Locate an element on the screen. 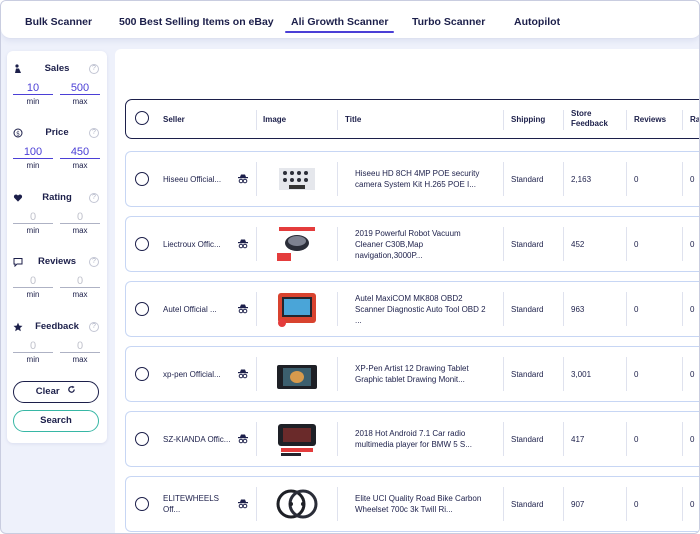 The width and height of the screenshot is (700, 534). reviews-min-label: min is located at coordinates (33, 294).